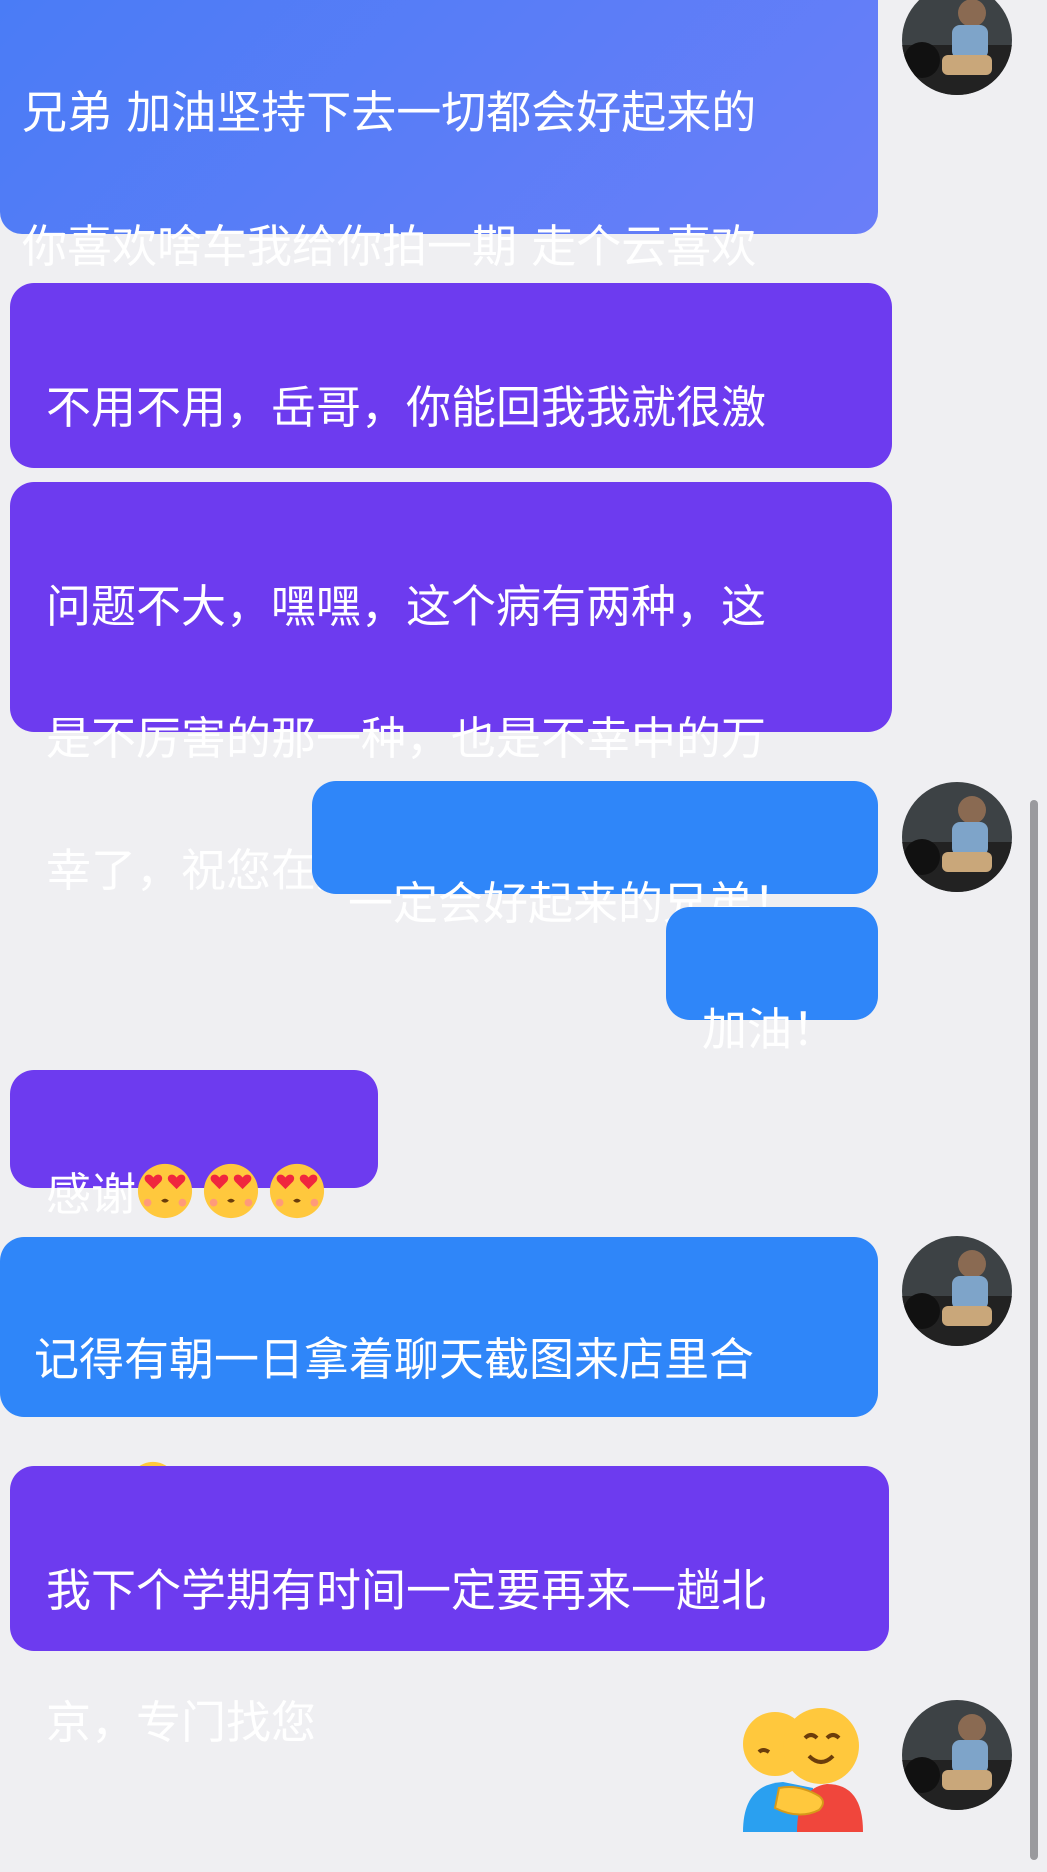 The image size is (1047, 1872). I want to click on message-text-line: 记得有朝一日拿着聊天截图来店里合, so click(394, 1359).